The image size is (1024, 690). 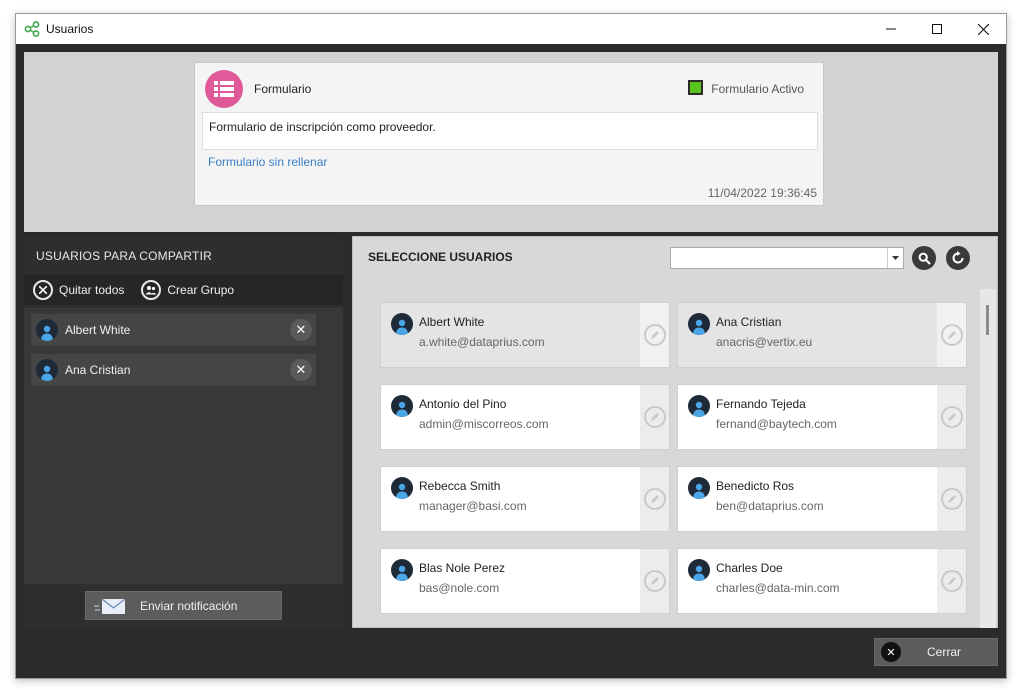 I want to click on user-email: anacris@vertix.eu, so click(x=764, y=342).